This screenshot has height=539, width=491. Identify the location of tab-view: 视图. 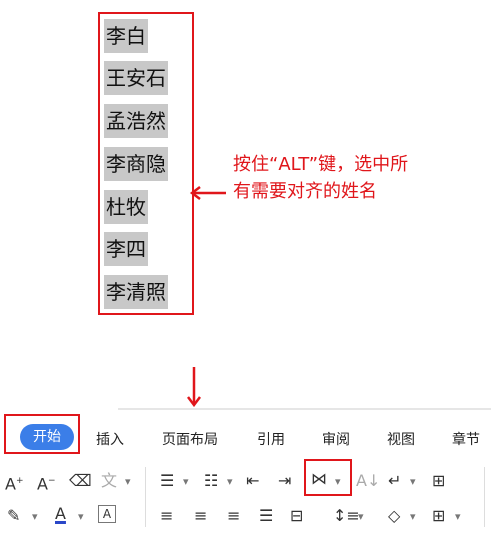
(401, 439).